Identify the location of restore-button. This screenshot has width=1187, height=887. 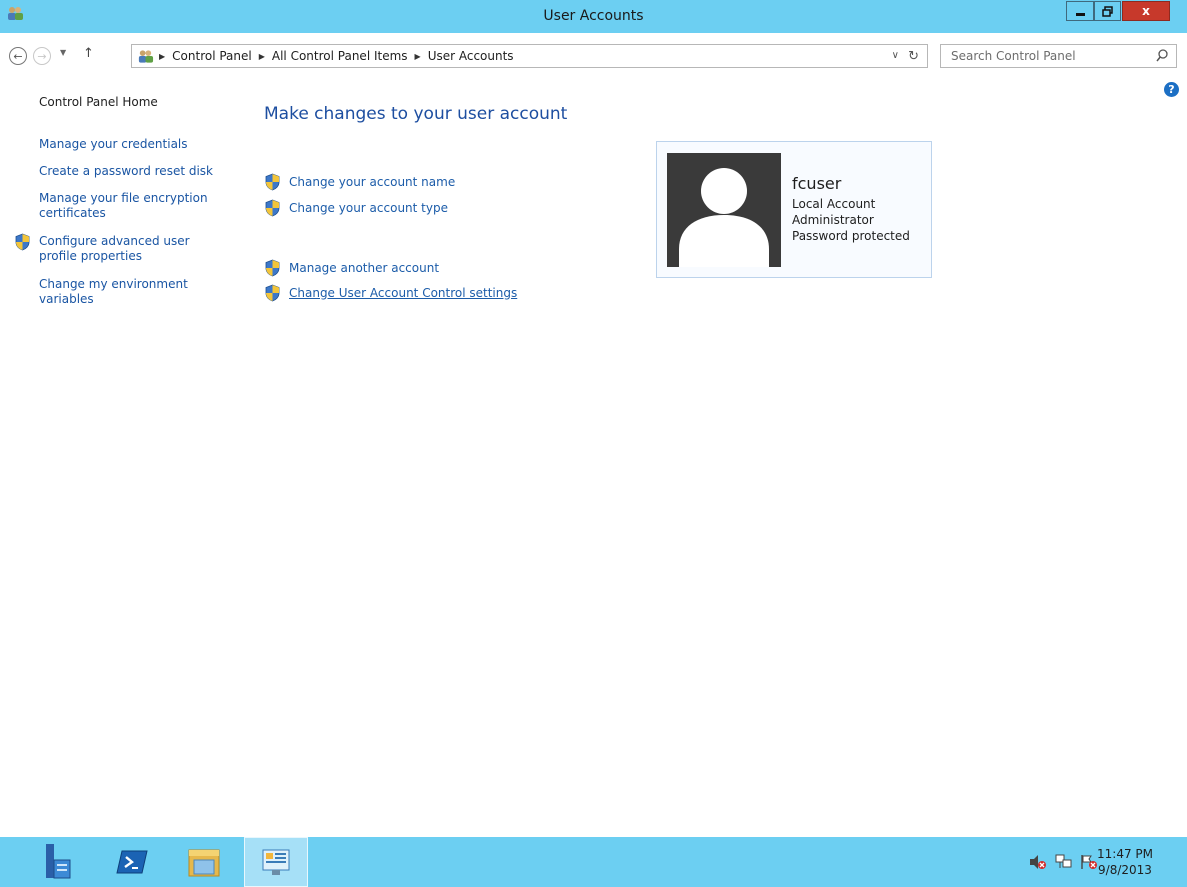
(1107, 11).